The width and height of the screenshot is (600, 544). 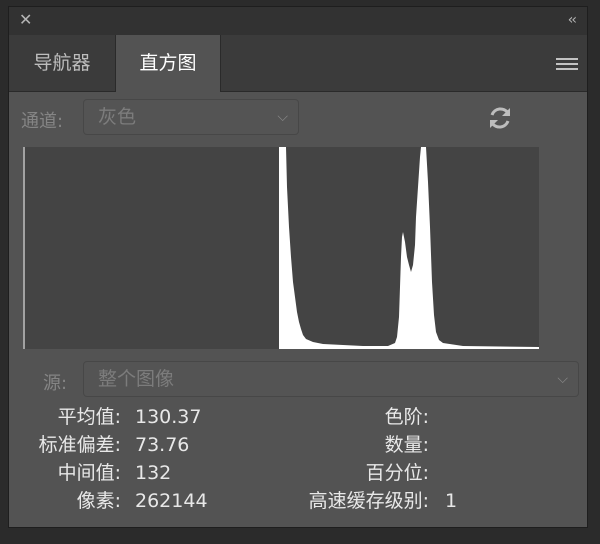 What do you see at coordinates (62, 63) in the screenshot?
I see `tab-navigator: 导航器` at bounding box center [62, 63].